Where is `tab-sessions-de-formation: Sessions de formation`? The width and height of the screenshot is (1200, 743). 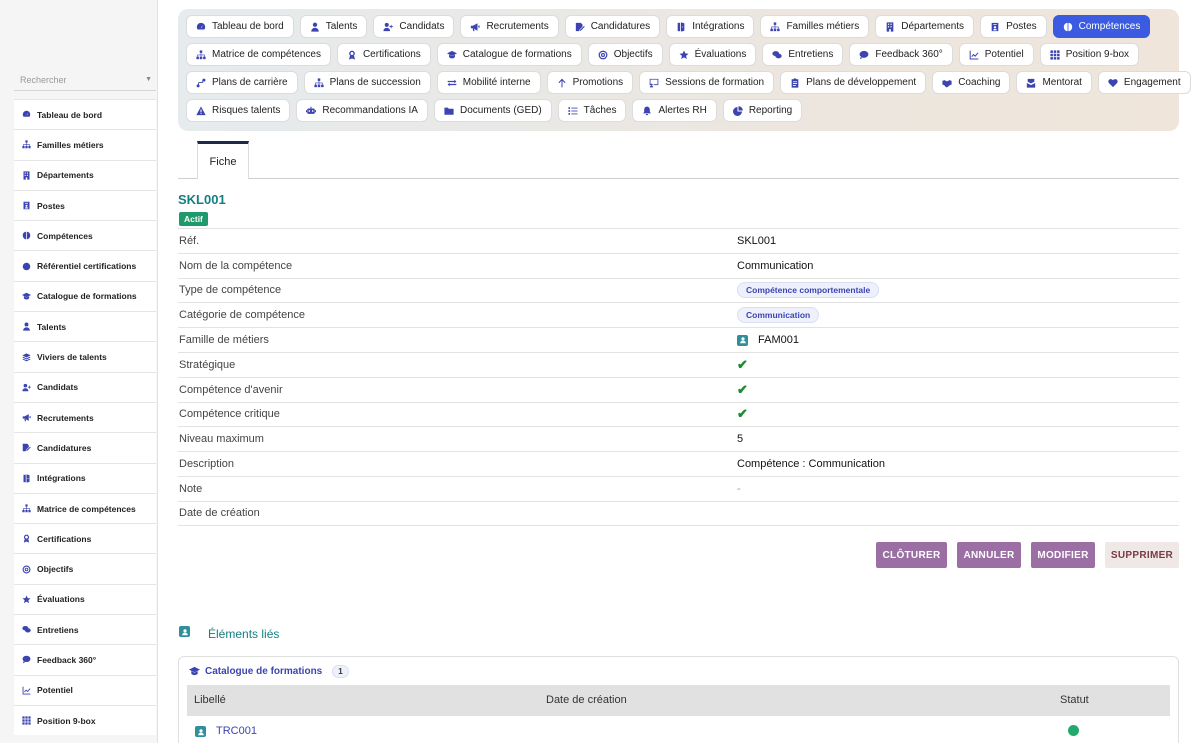 tab-sessions-de-formation: Sessions de formation is located at coordinates (707, 82).